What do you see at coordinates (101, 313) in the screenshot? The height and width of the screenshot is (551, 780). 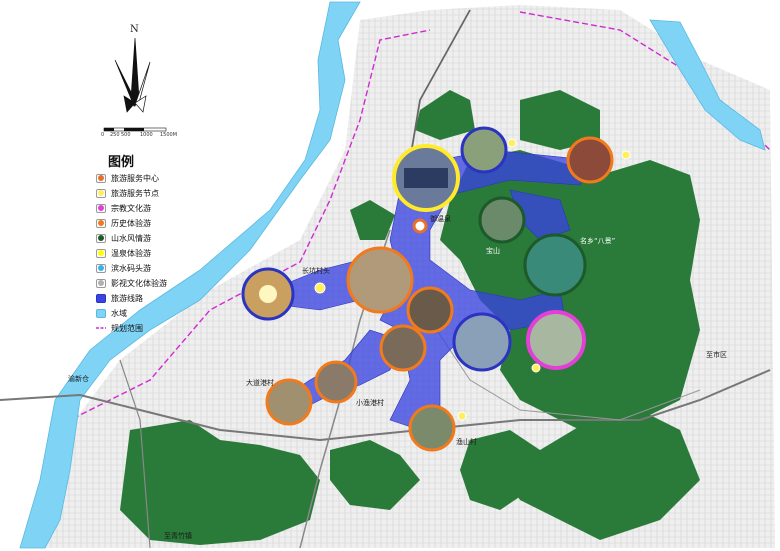 I see `water-fill-icon` at bounding box center [101, 313].